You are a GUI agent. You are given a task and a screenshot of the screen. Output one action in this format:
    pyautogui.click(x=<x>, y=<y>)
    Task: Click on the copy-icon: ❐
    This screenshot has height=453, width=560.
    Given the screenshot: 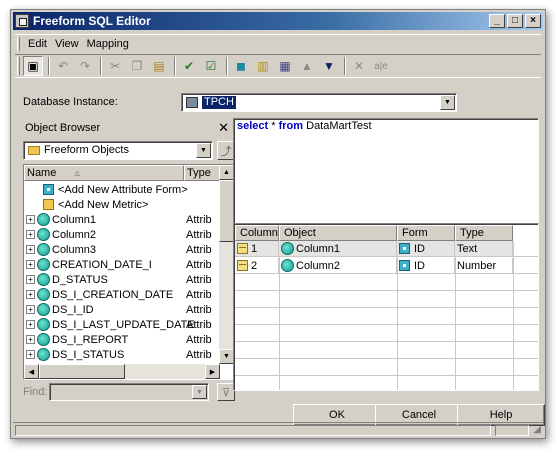 What is the action you would take?
    pyautogui.click(x=137, y=66)
    